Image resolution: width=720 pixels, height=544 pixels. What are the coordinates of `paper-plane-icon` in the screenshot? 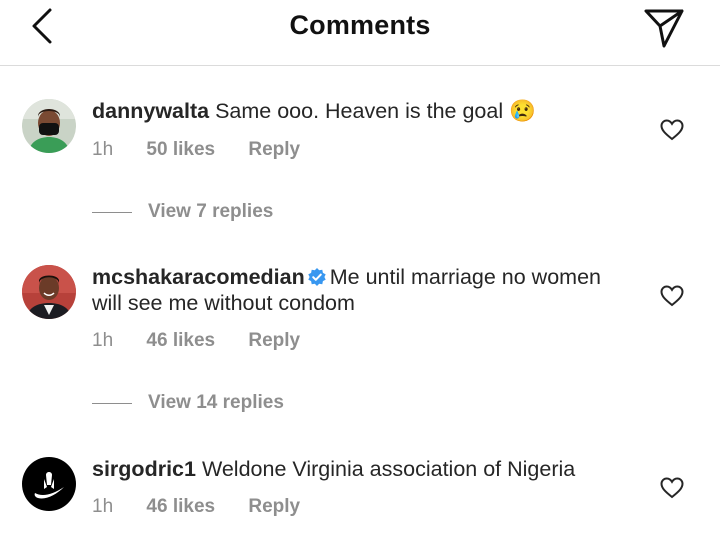 It's located at (664, 28).